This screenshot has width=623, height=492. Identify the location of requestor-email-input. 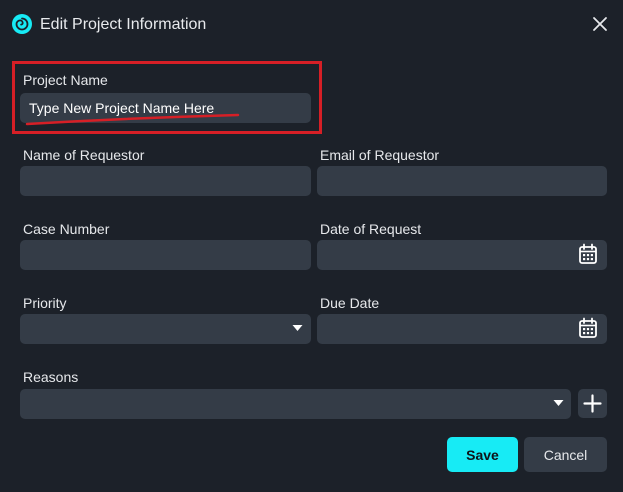
(462, 181).